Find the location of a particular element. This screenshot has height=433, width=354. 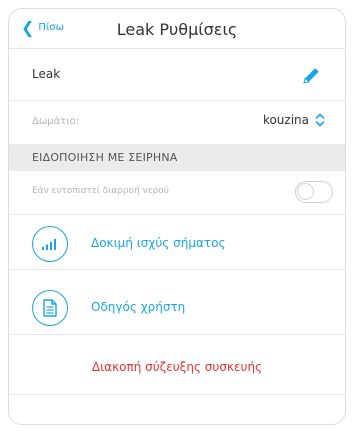

toggle-knob is located at coordinates (305, 191).